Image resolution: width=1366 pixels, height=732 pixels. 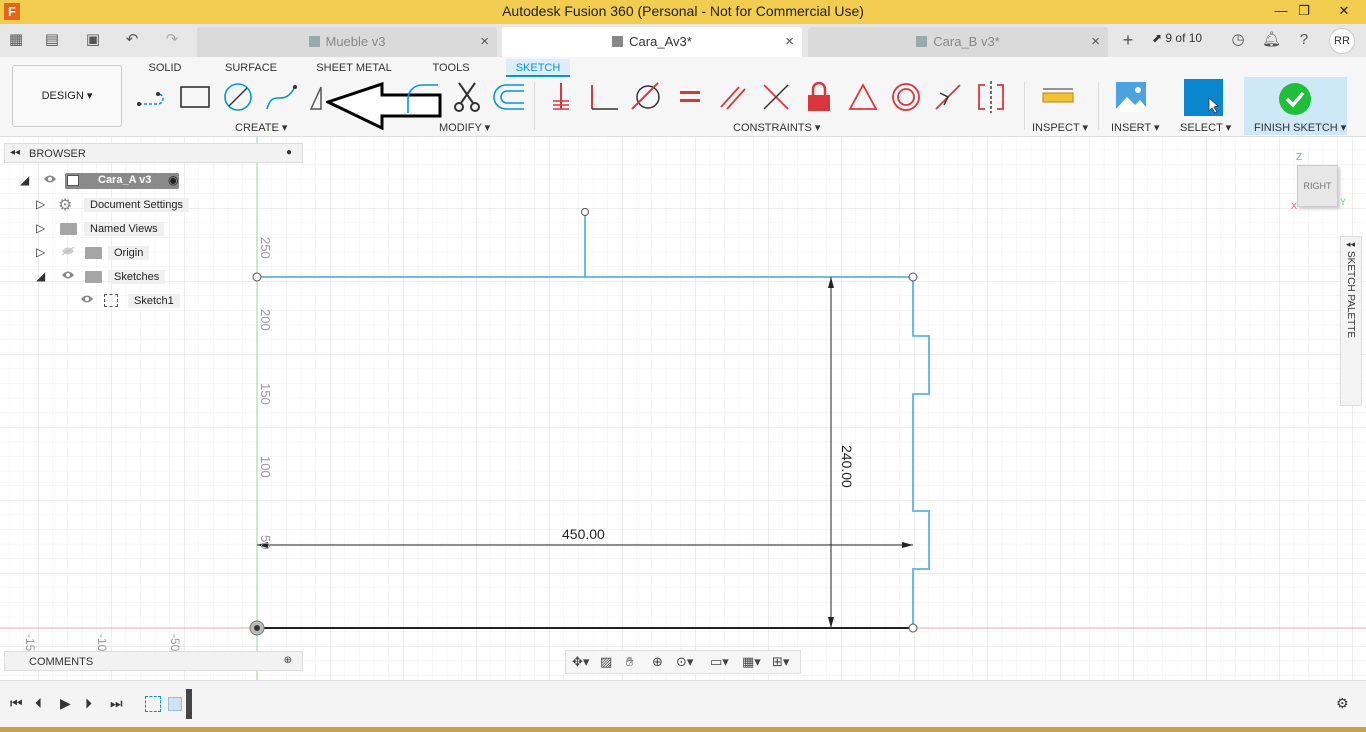 I want to click on browser-item-sketches: ◢ Sketches, so click(x=116, y=277).